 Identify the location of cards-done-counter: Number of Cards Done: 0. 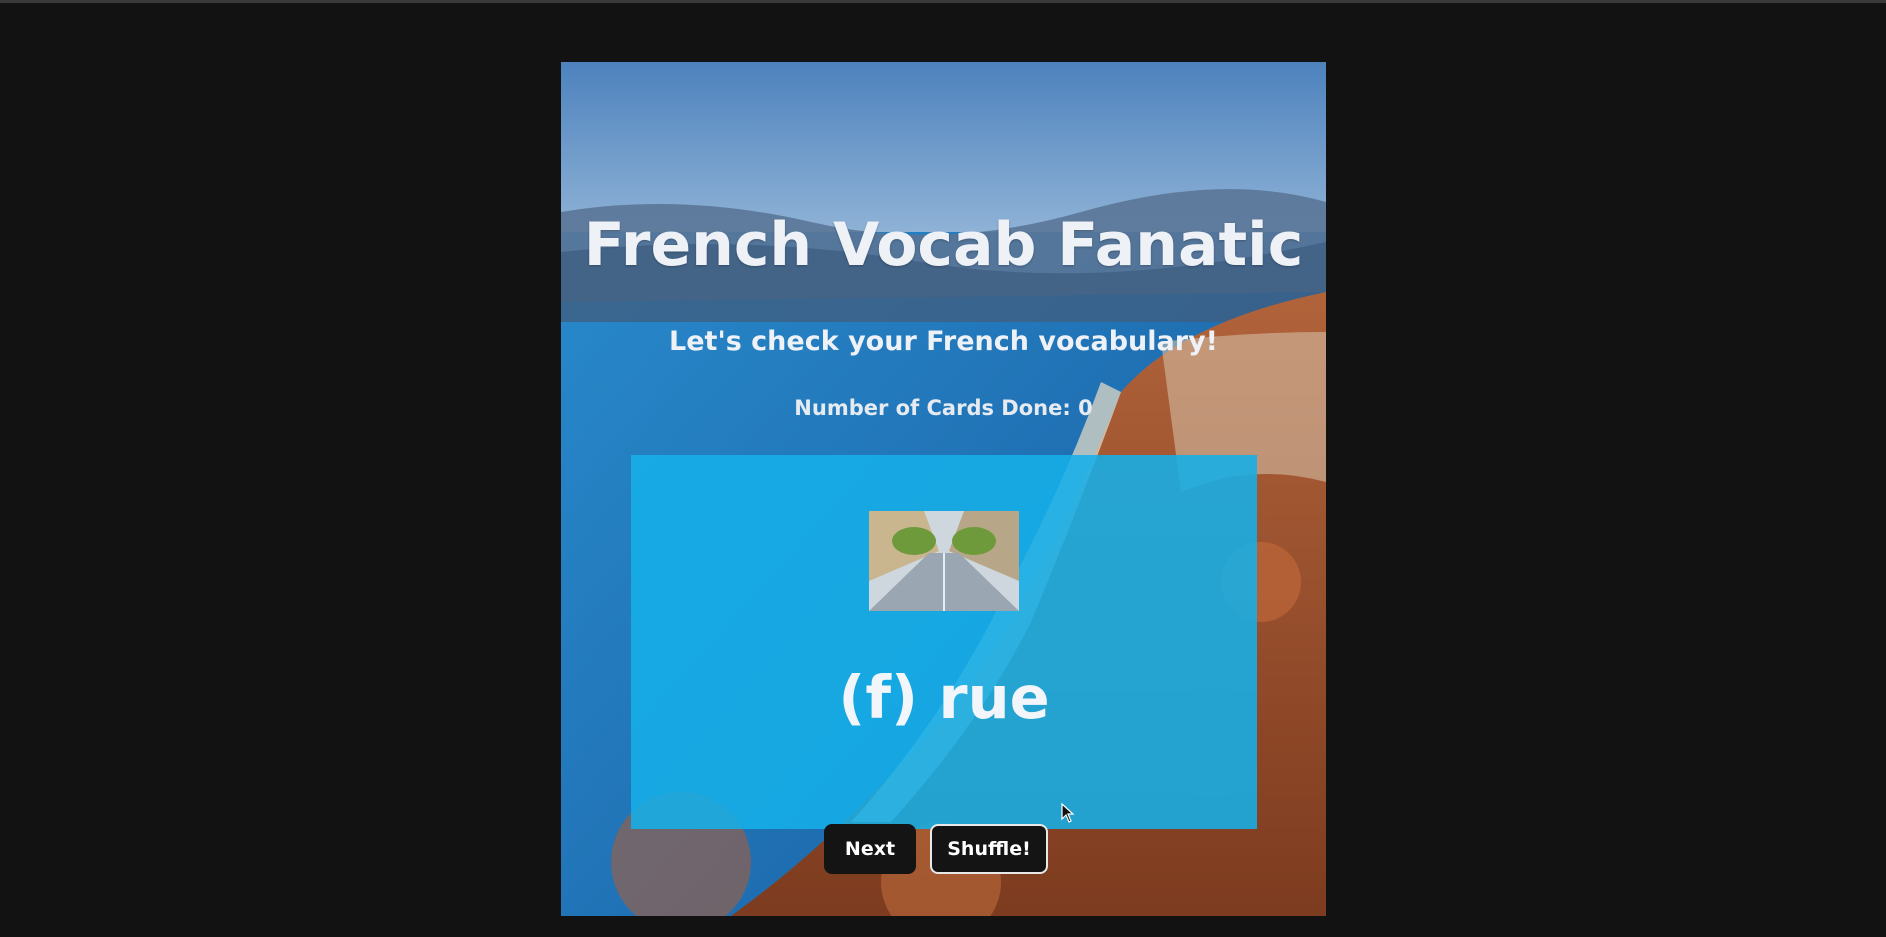
(943, 408).